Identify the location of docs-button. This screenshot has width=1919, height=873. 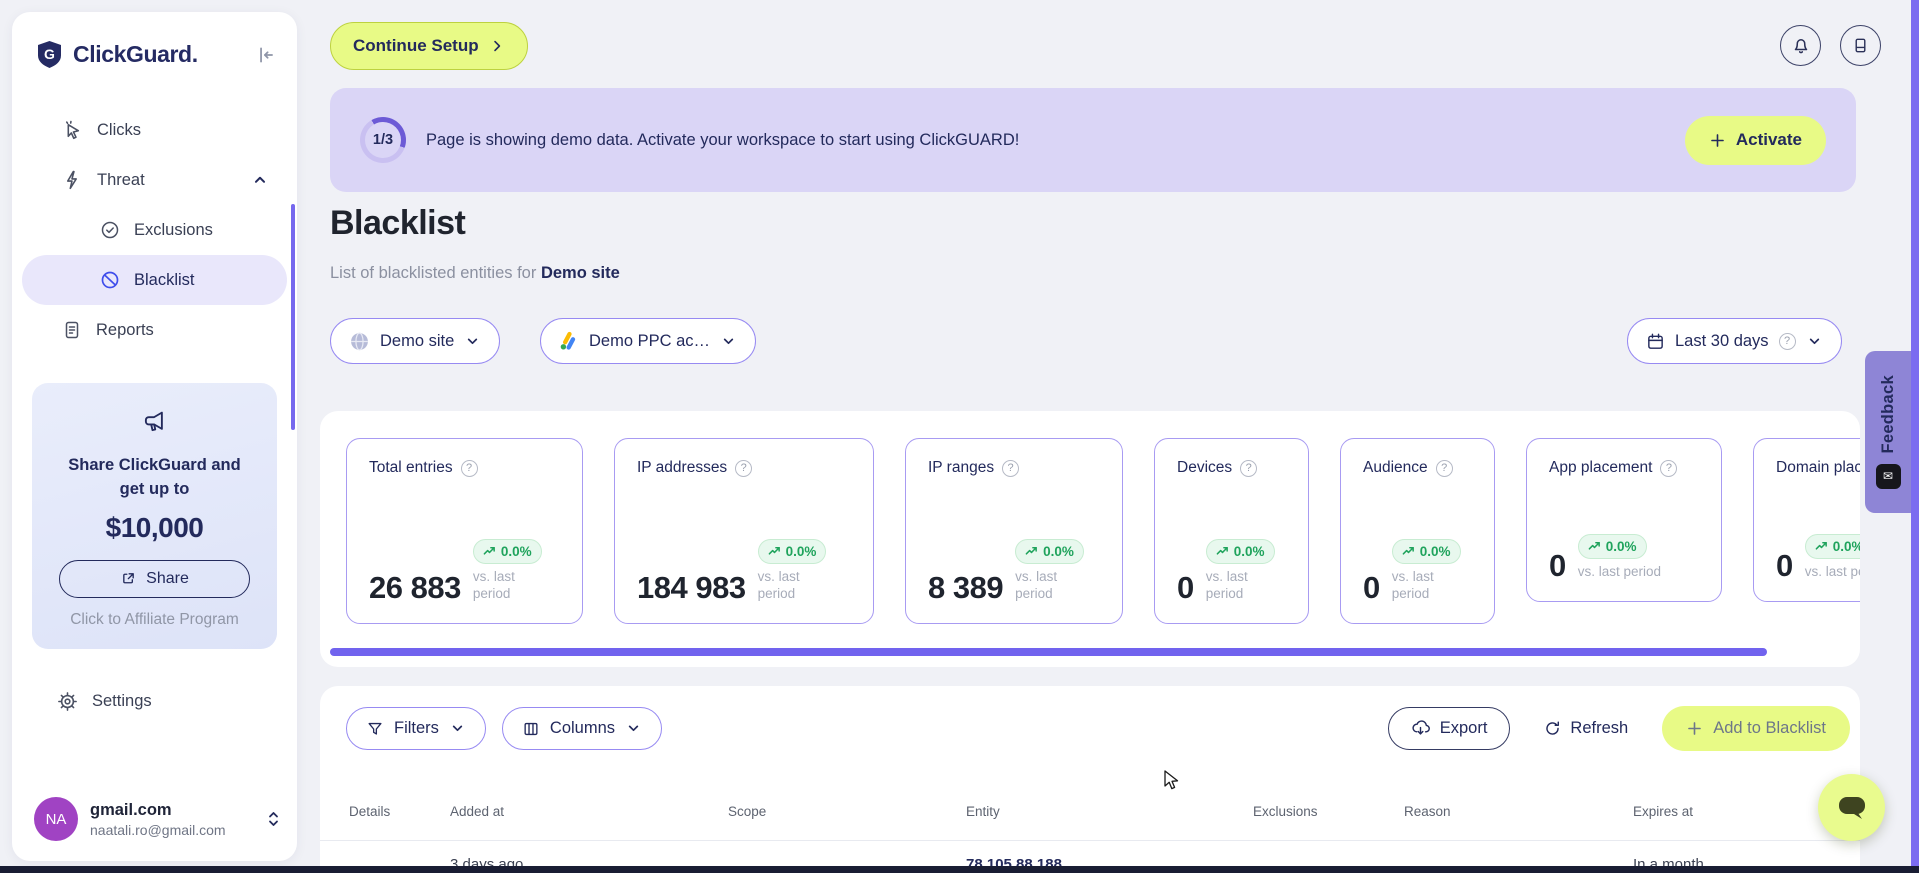
(1860, 45).